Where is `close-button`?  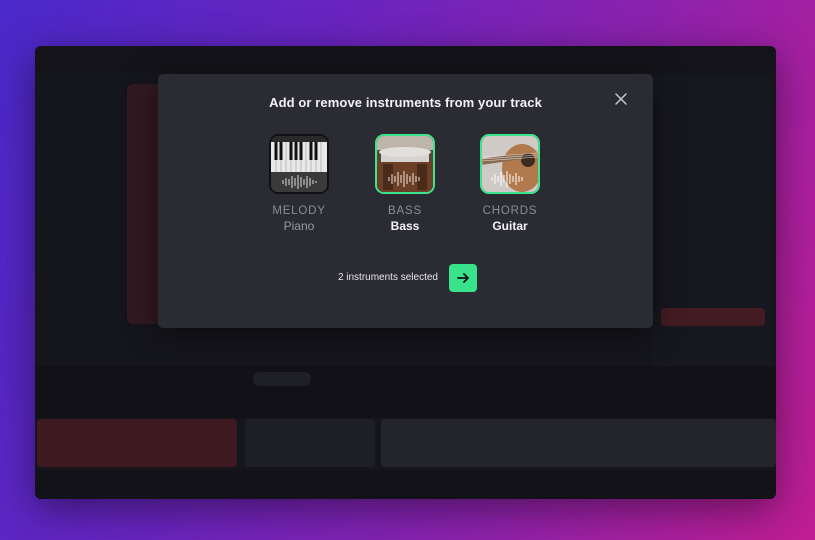
close-button is located at coordinates (621, 99).